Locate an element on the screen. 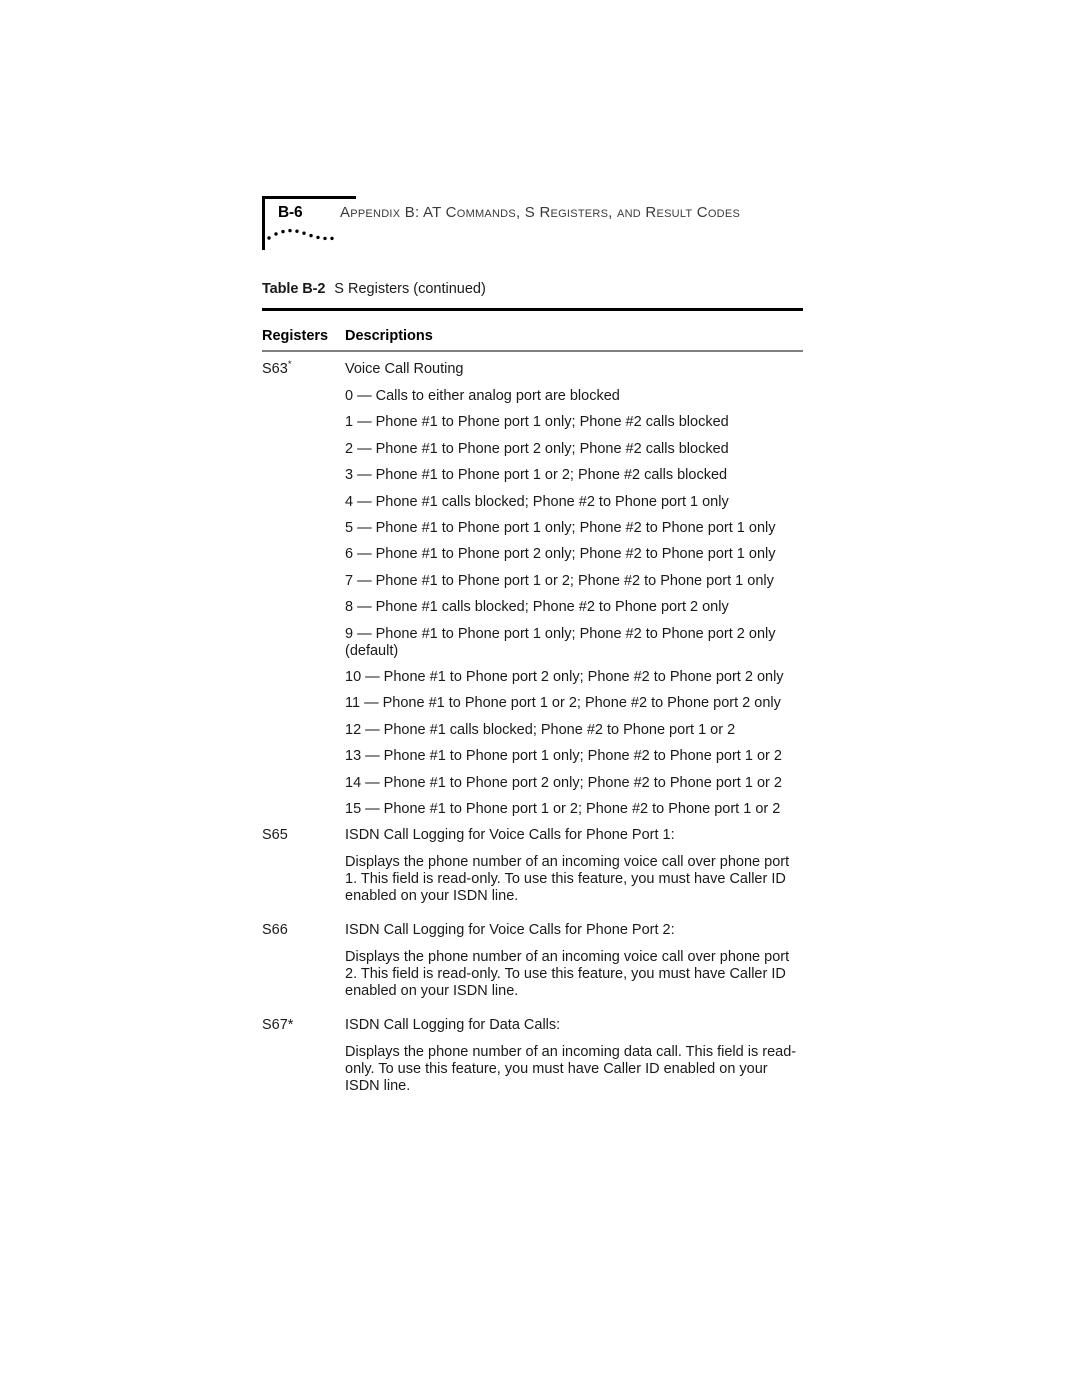 Image resolution: width=1080 pixels, height=1397 pixels. dot-wave-ornament-icon is located at coordinates (300, 234).